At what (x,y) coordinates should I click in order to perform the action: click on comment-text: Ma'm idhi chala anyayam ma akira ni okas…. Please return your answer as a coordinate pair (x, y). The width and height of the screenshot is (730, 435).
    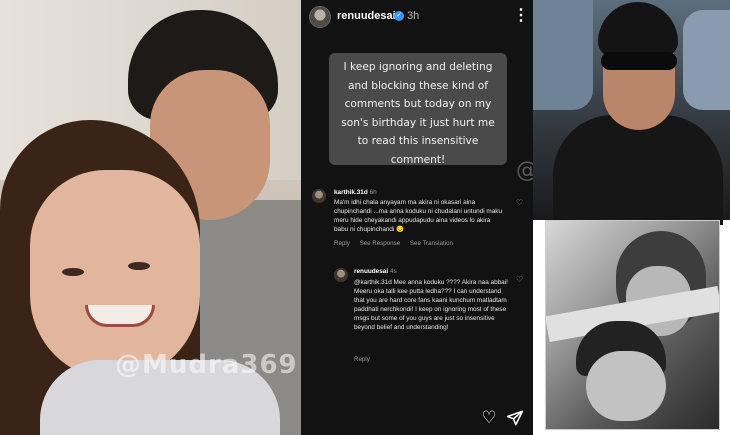
    Looking at the image, I should click on (418, 216).